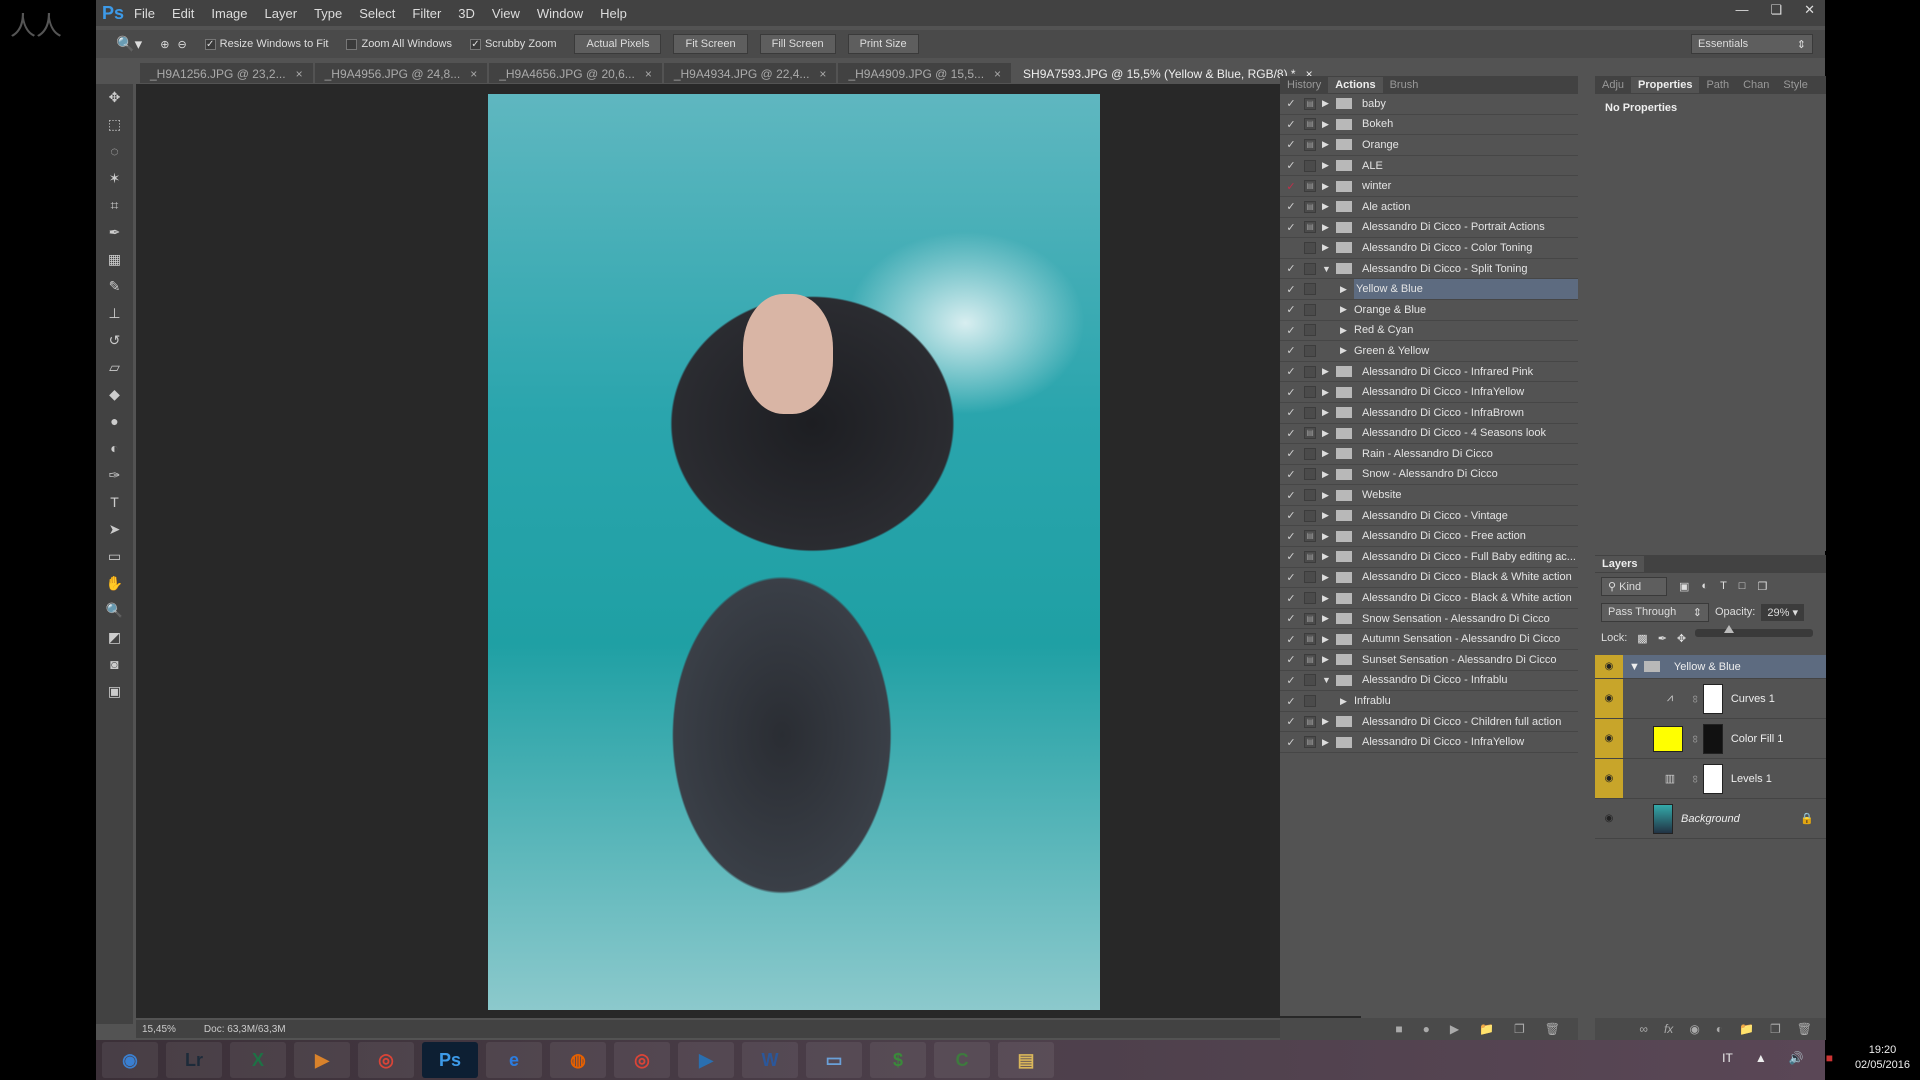 The width and height of the screenshot is (1920, 1080). Describe the element at coordinates (1486, 1029) in the screenshot. I see `new-set-icon: 📁` at that location.